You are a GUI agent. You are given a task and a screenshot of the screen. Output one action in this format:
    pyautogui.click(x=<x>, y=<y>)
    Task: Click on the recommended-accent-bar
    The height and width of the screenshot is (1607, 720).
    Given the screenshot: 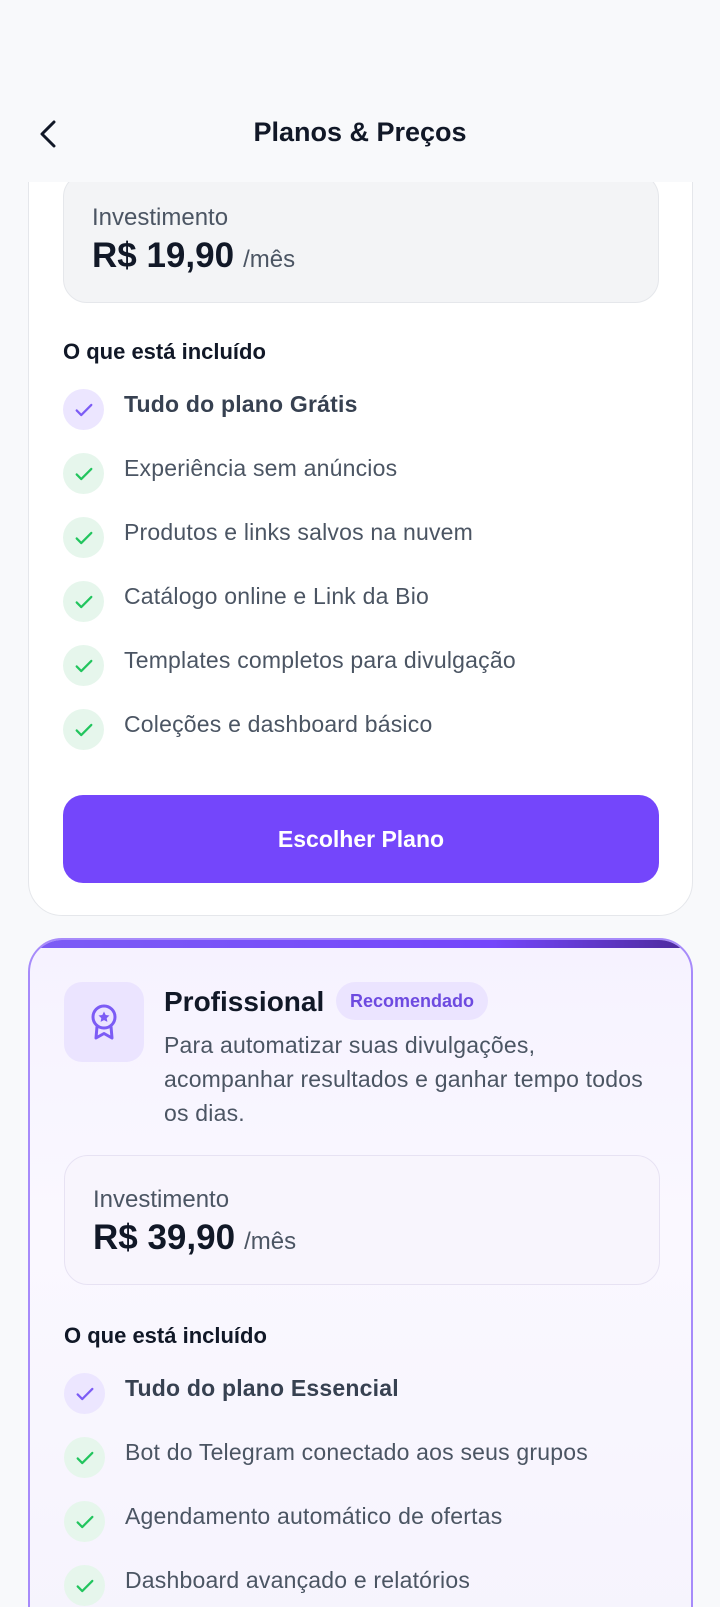 What is the action you would take?
    pyautogui.click(x=360, y=944)
    